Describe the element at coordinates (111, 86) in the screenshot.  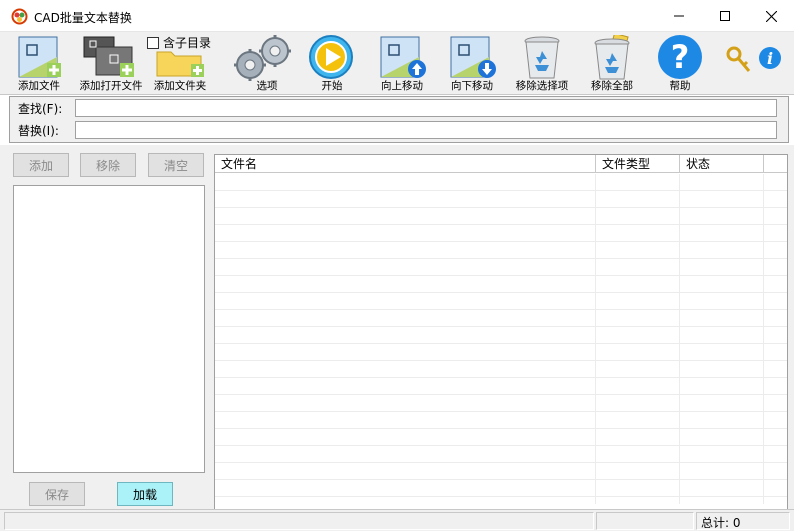
I see `add-opened-file-label: 添加打开文件` at that location.